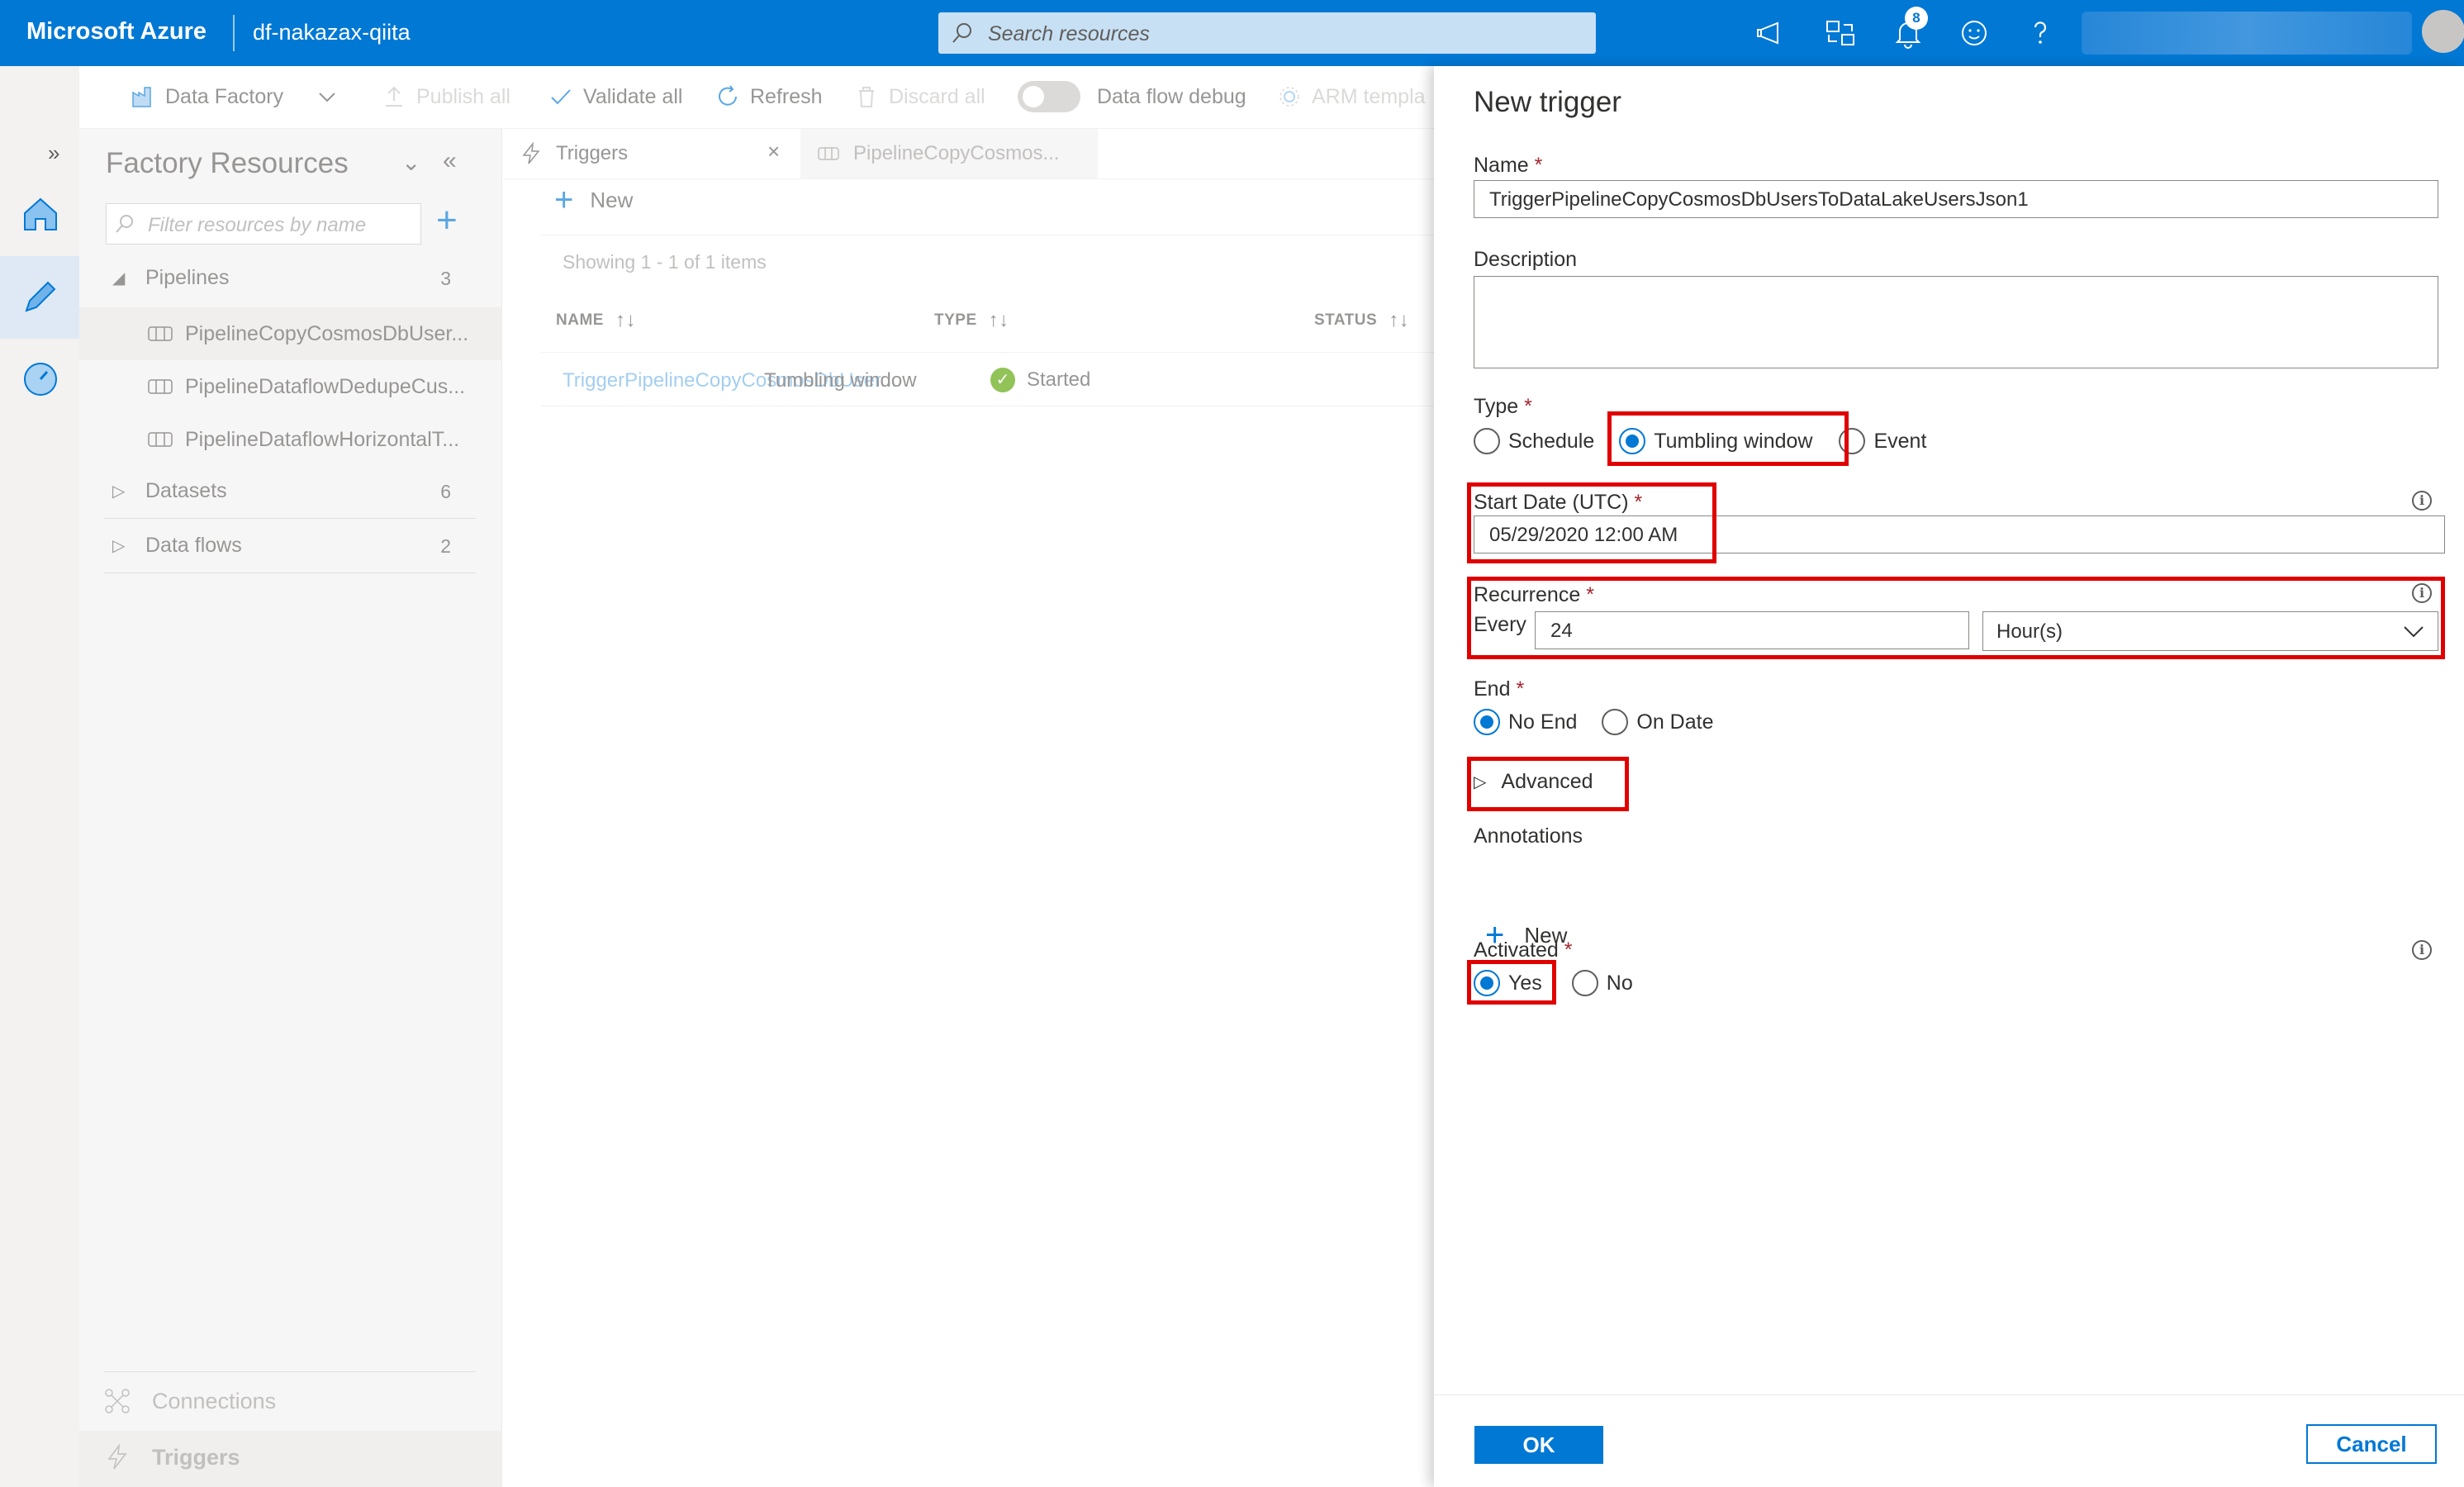 The width and height of the screenshot is (2464, 1487). I want to click on type-option-schedule: Schedule, so click(1534, 441).